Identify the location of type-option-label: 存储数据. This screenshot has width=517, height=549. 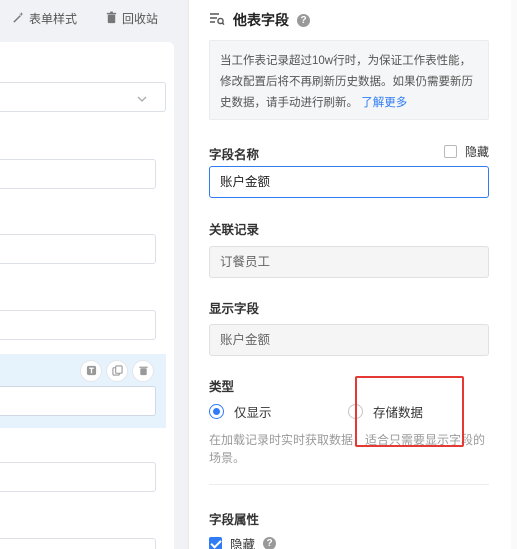
(398, 413).